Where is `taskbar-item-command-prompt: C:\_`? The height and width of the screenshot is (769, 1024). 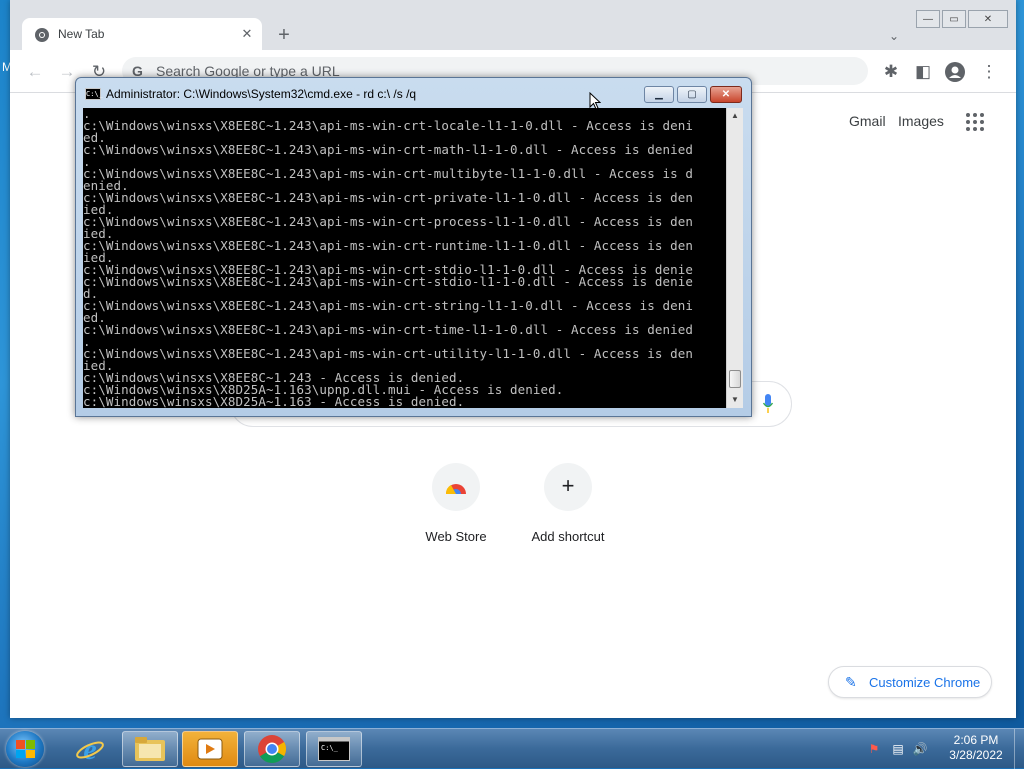
taskbar-item-command-prompt: C:\_ is located at coordinates (334, 749).